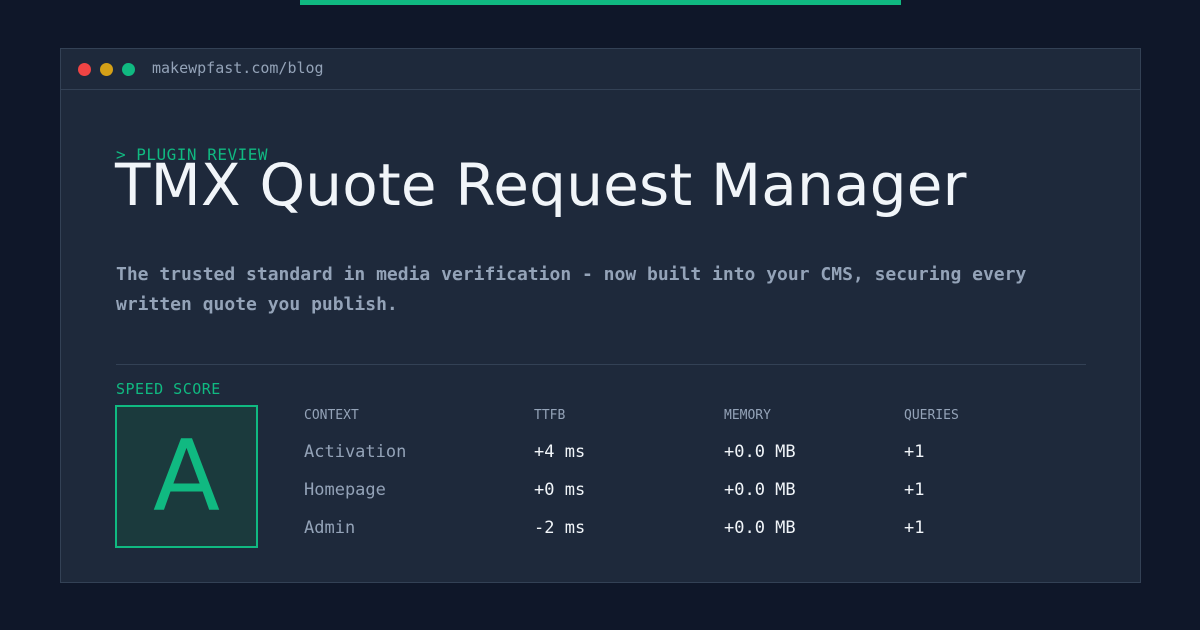 The image size is (1200, 630). What do you see at coordinates (601, 364) in the screenshot?
I see `section-divider` at bounding box center [601, 364].